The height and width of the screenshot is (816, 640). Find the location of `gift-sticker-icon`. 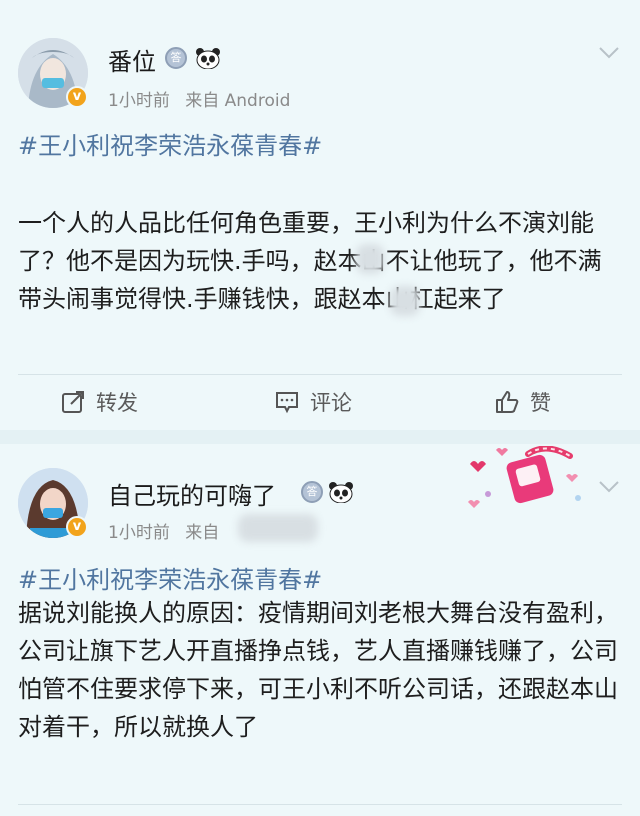

gift-sticker-icon is located at coordinates (524, 477).